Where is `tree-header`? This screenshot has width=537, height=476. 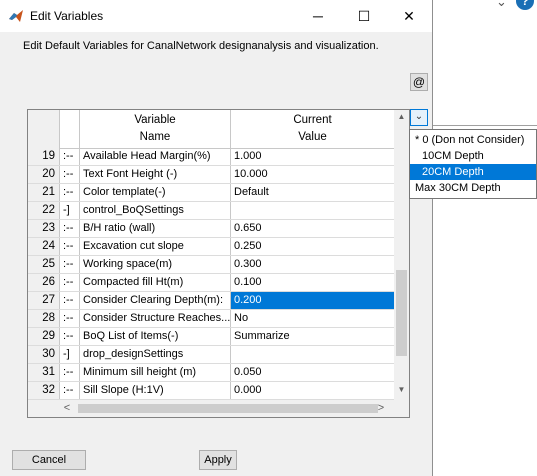 tree-header is located at coordinates (70, 129).